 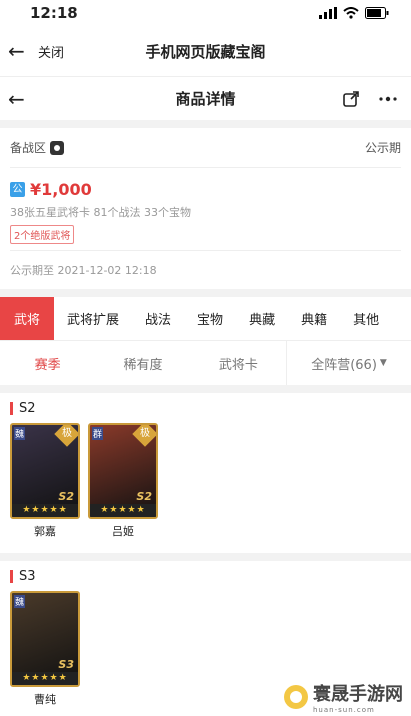 I want to click on section-header: S3, so click(x=205, y=576).